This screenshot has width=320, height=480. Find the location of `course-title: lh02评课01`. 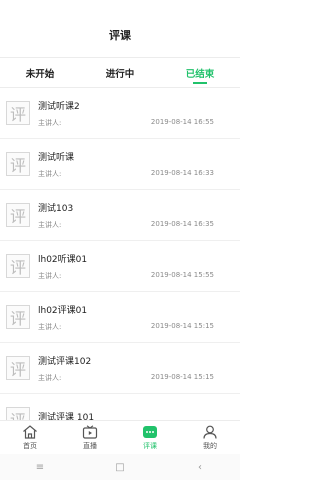

course-title: lh02评课01 is located at coordinates (63, 310).